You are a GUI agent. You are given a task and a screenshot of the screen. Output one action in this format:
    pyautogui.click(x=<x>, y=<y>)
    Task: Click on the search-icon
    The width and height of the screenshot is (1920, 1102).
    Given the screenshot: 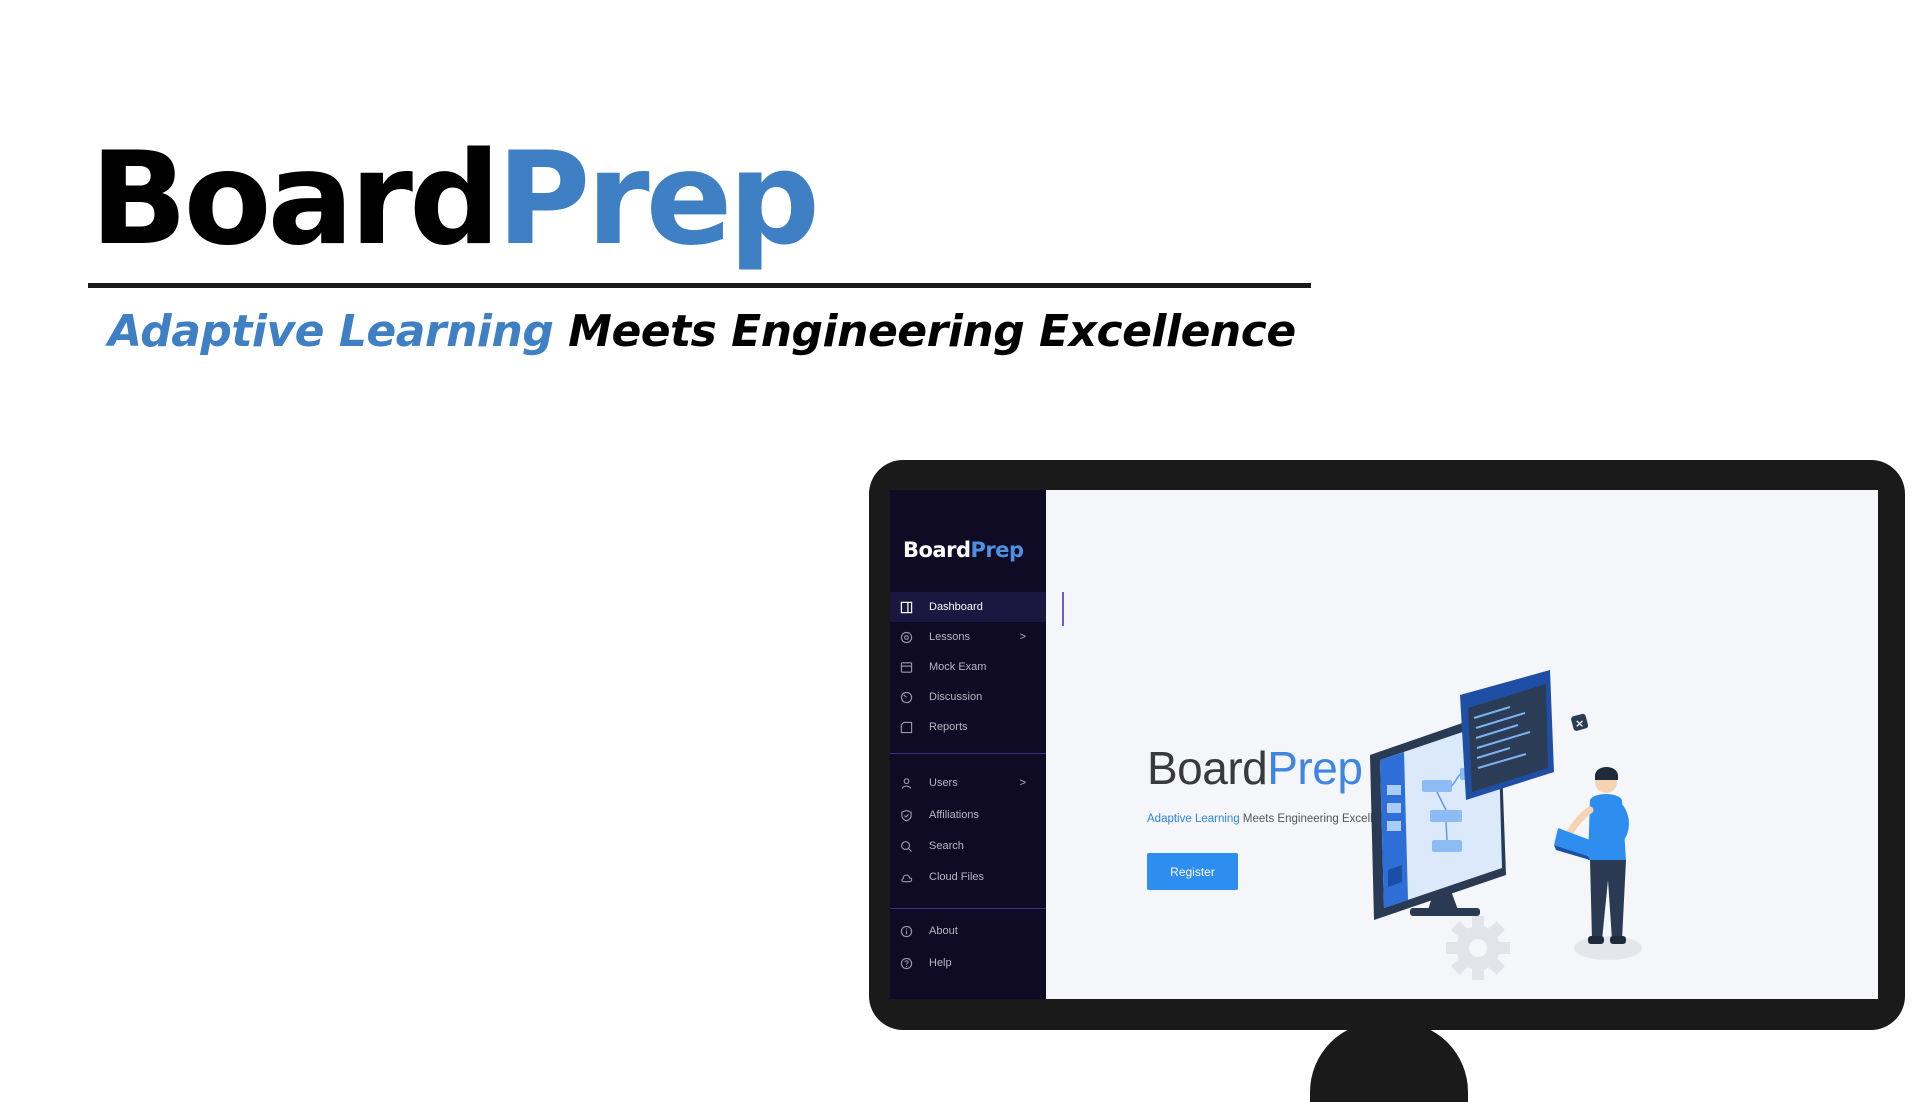 What is the action you would take?
    pyautogui.click(x=906, y=846)
    